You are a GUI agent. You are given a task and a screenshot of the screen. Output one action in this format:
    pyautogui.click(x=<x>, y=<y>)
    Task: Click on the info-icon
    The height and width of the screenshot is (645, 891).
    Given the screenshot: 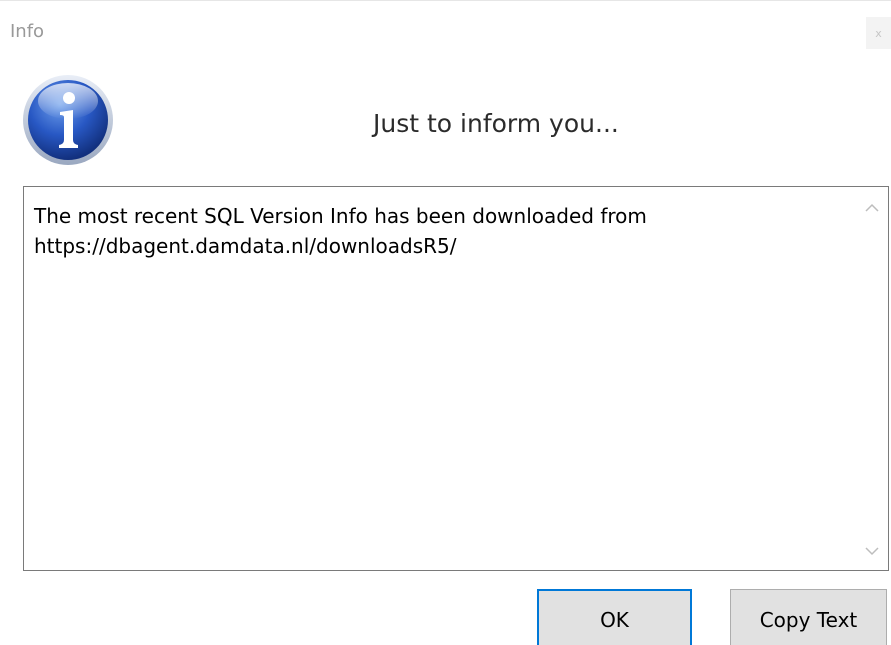 What is the action you would take?
    pyautogui.click(x=68, y=120)
    